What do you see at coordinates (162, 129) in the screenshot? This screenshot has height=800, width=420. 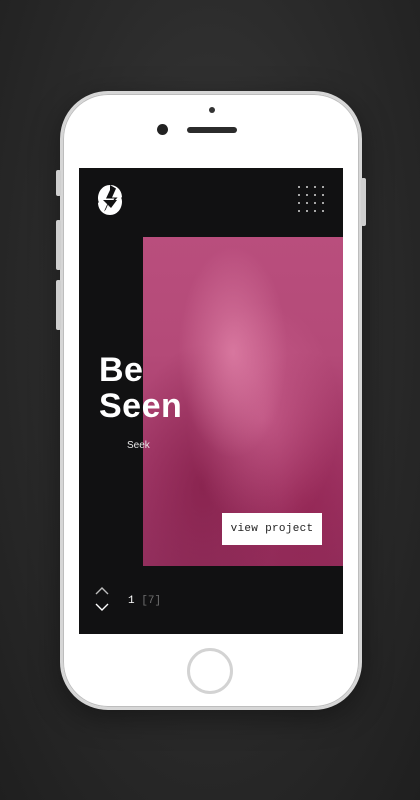 I see `front-camera` at bounding box center [162, 129].